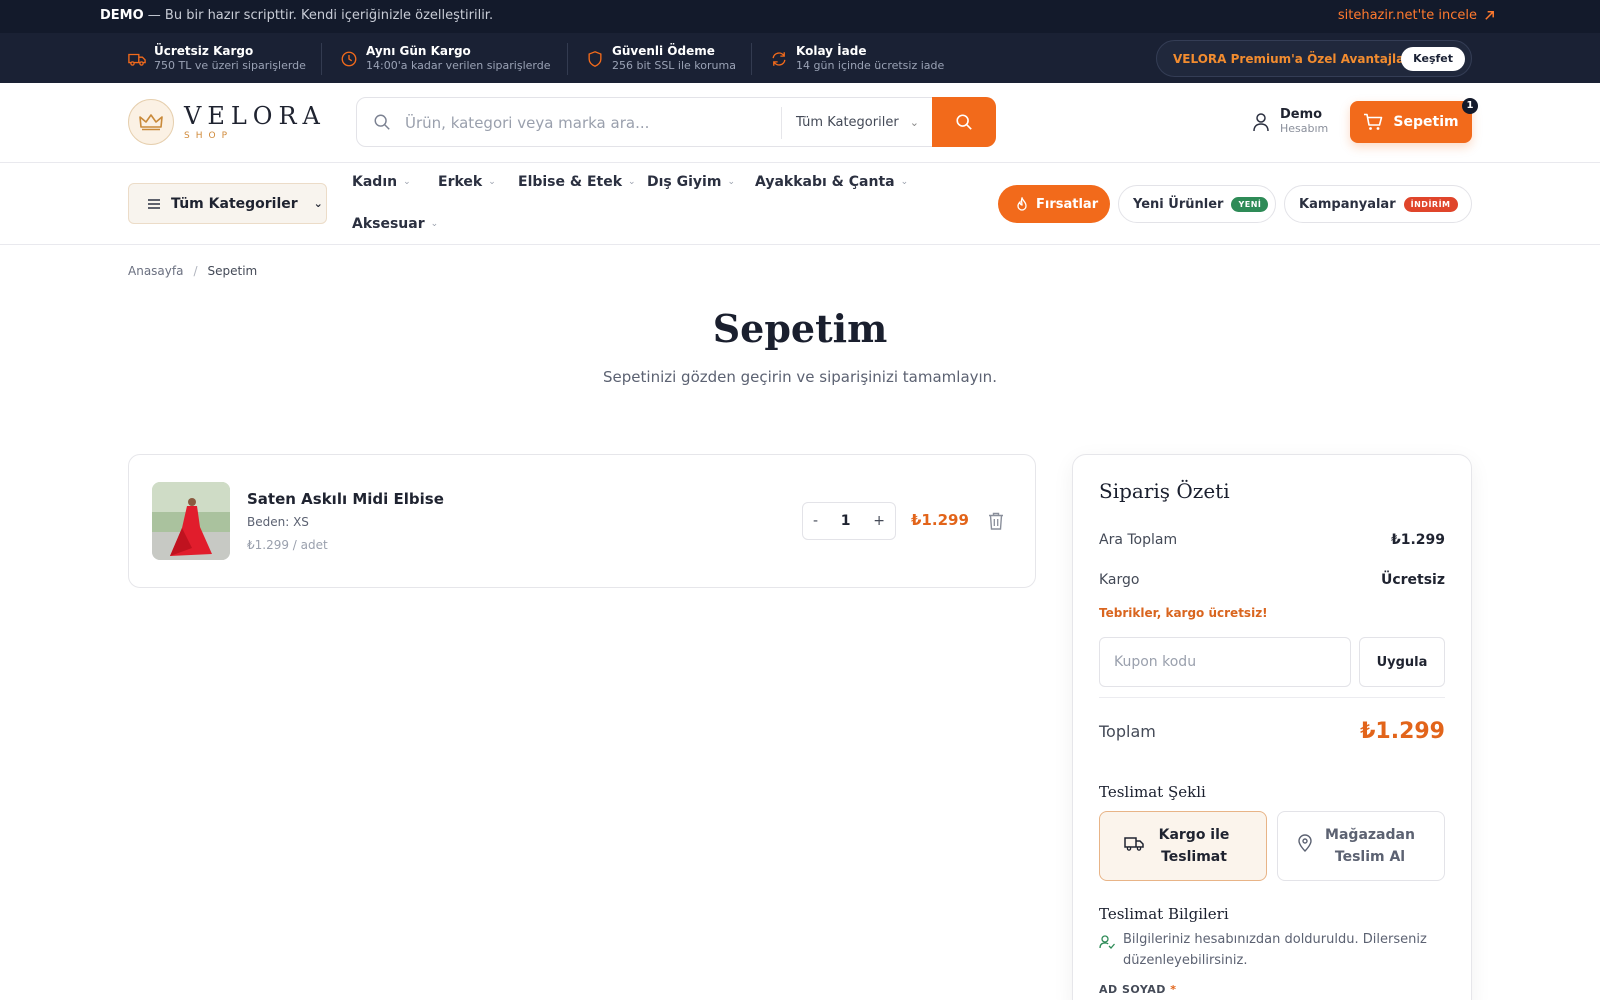  What do you see at coordinates (1152, 792) in the screenshot?
I see `delivery-title: Teslimat Şekli` at bounding box center [1152, 792].